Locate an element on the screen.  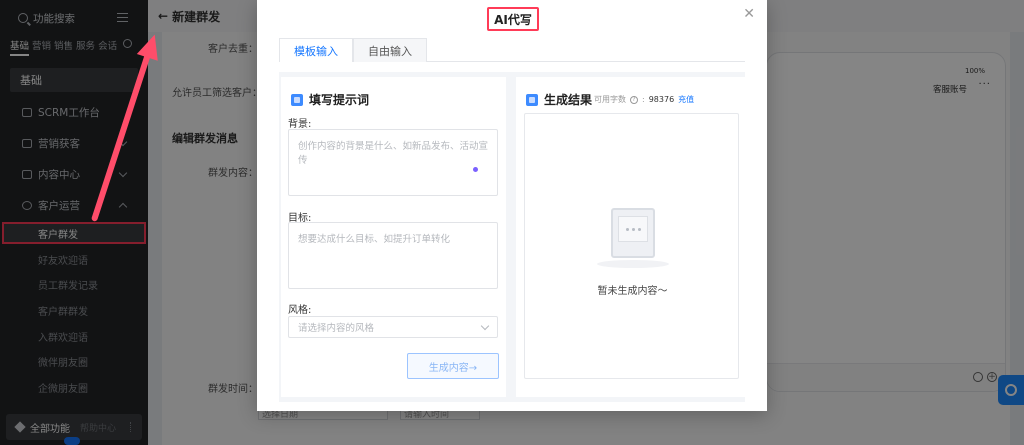
empty-state-shadow is located at coordinates (633, 264).